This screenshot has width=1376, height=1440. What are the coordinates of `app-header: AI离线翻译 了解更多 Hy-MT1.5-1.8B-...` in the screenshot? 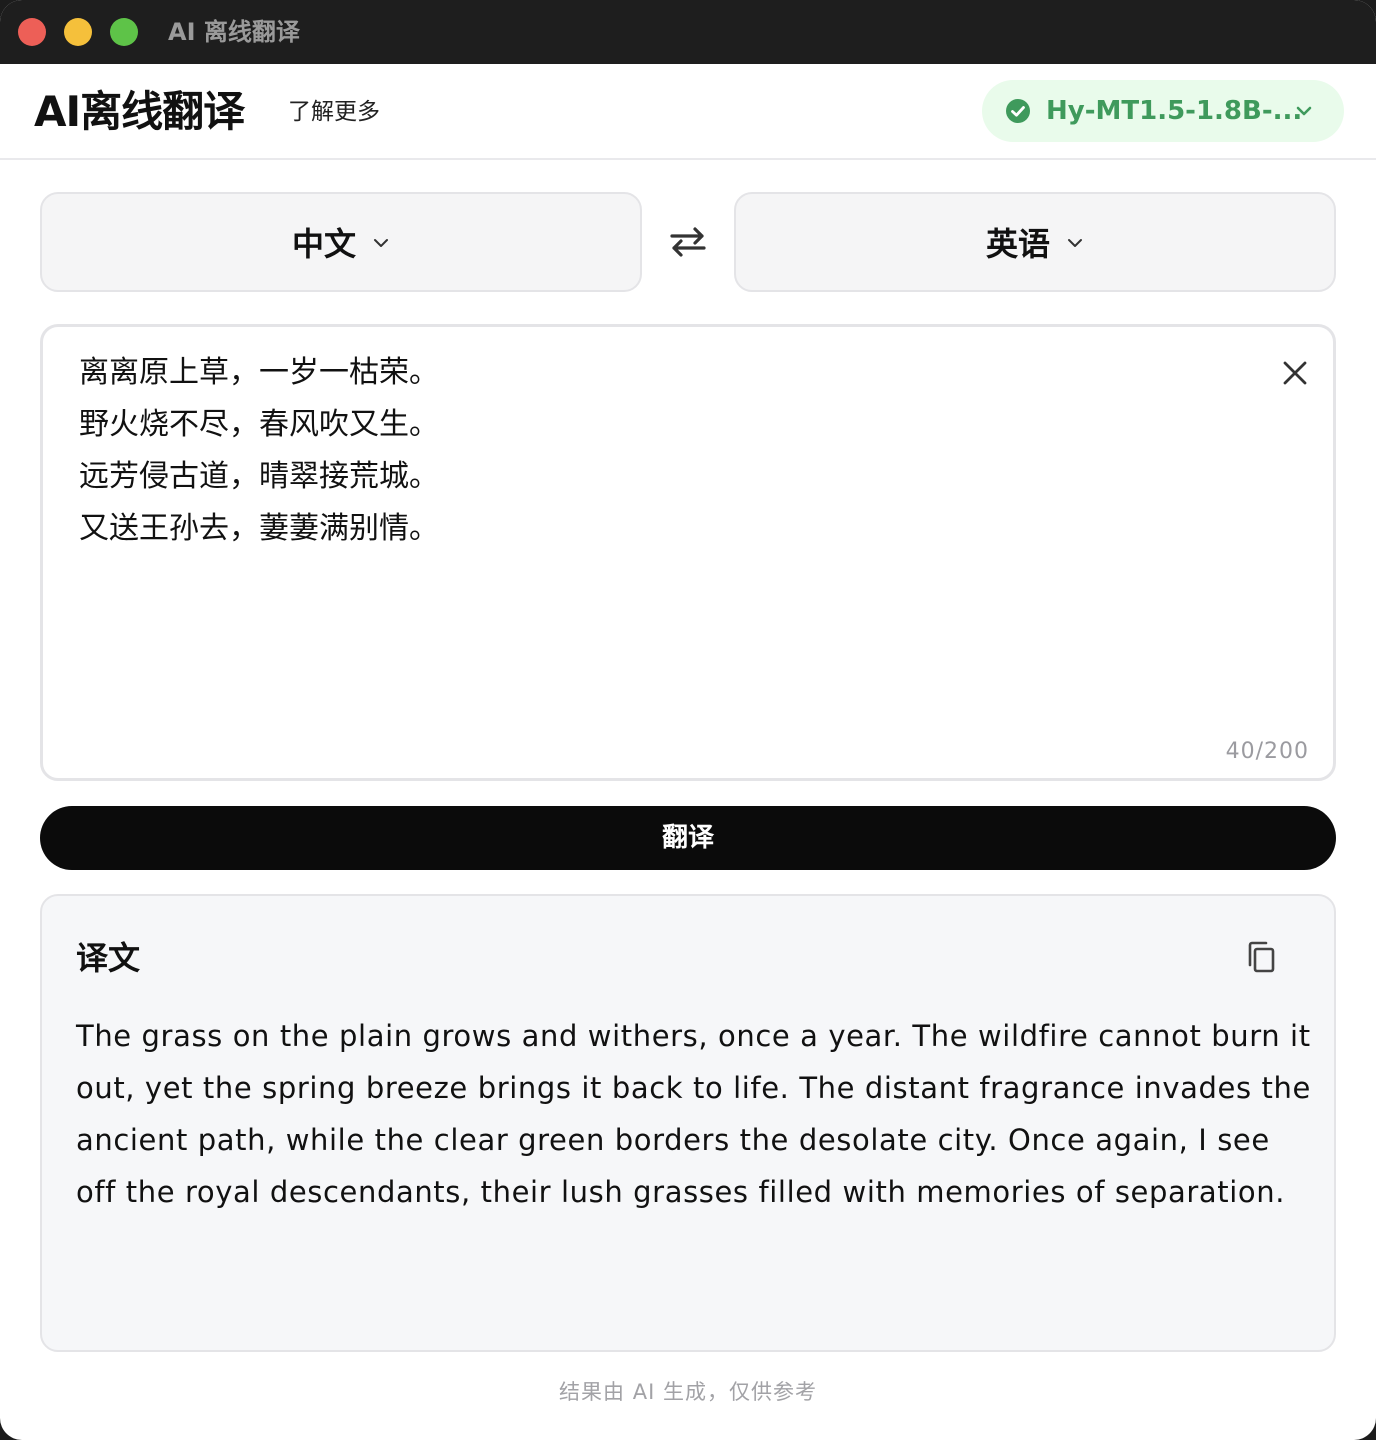 It's located at (688, 112).